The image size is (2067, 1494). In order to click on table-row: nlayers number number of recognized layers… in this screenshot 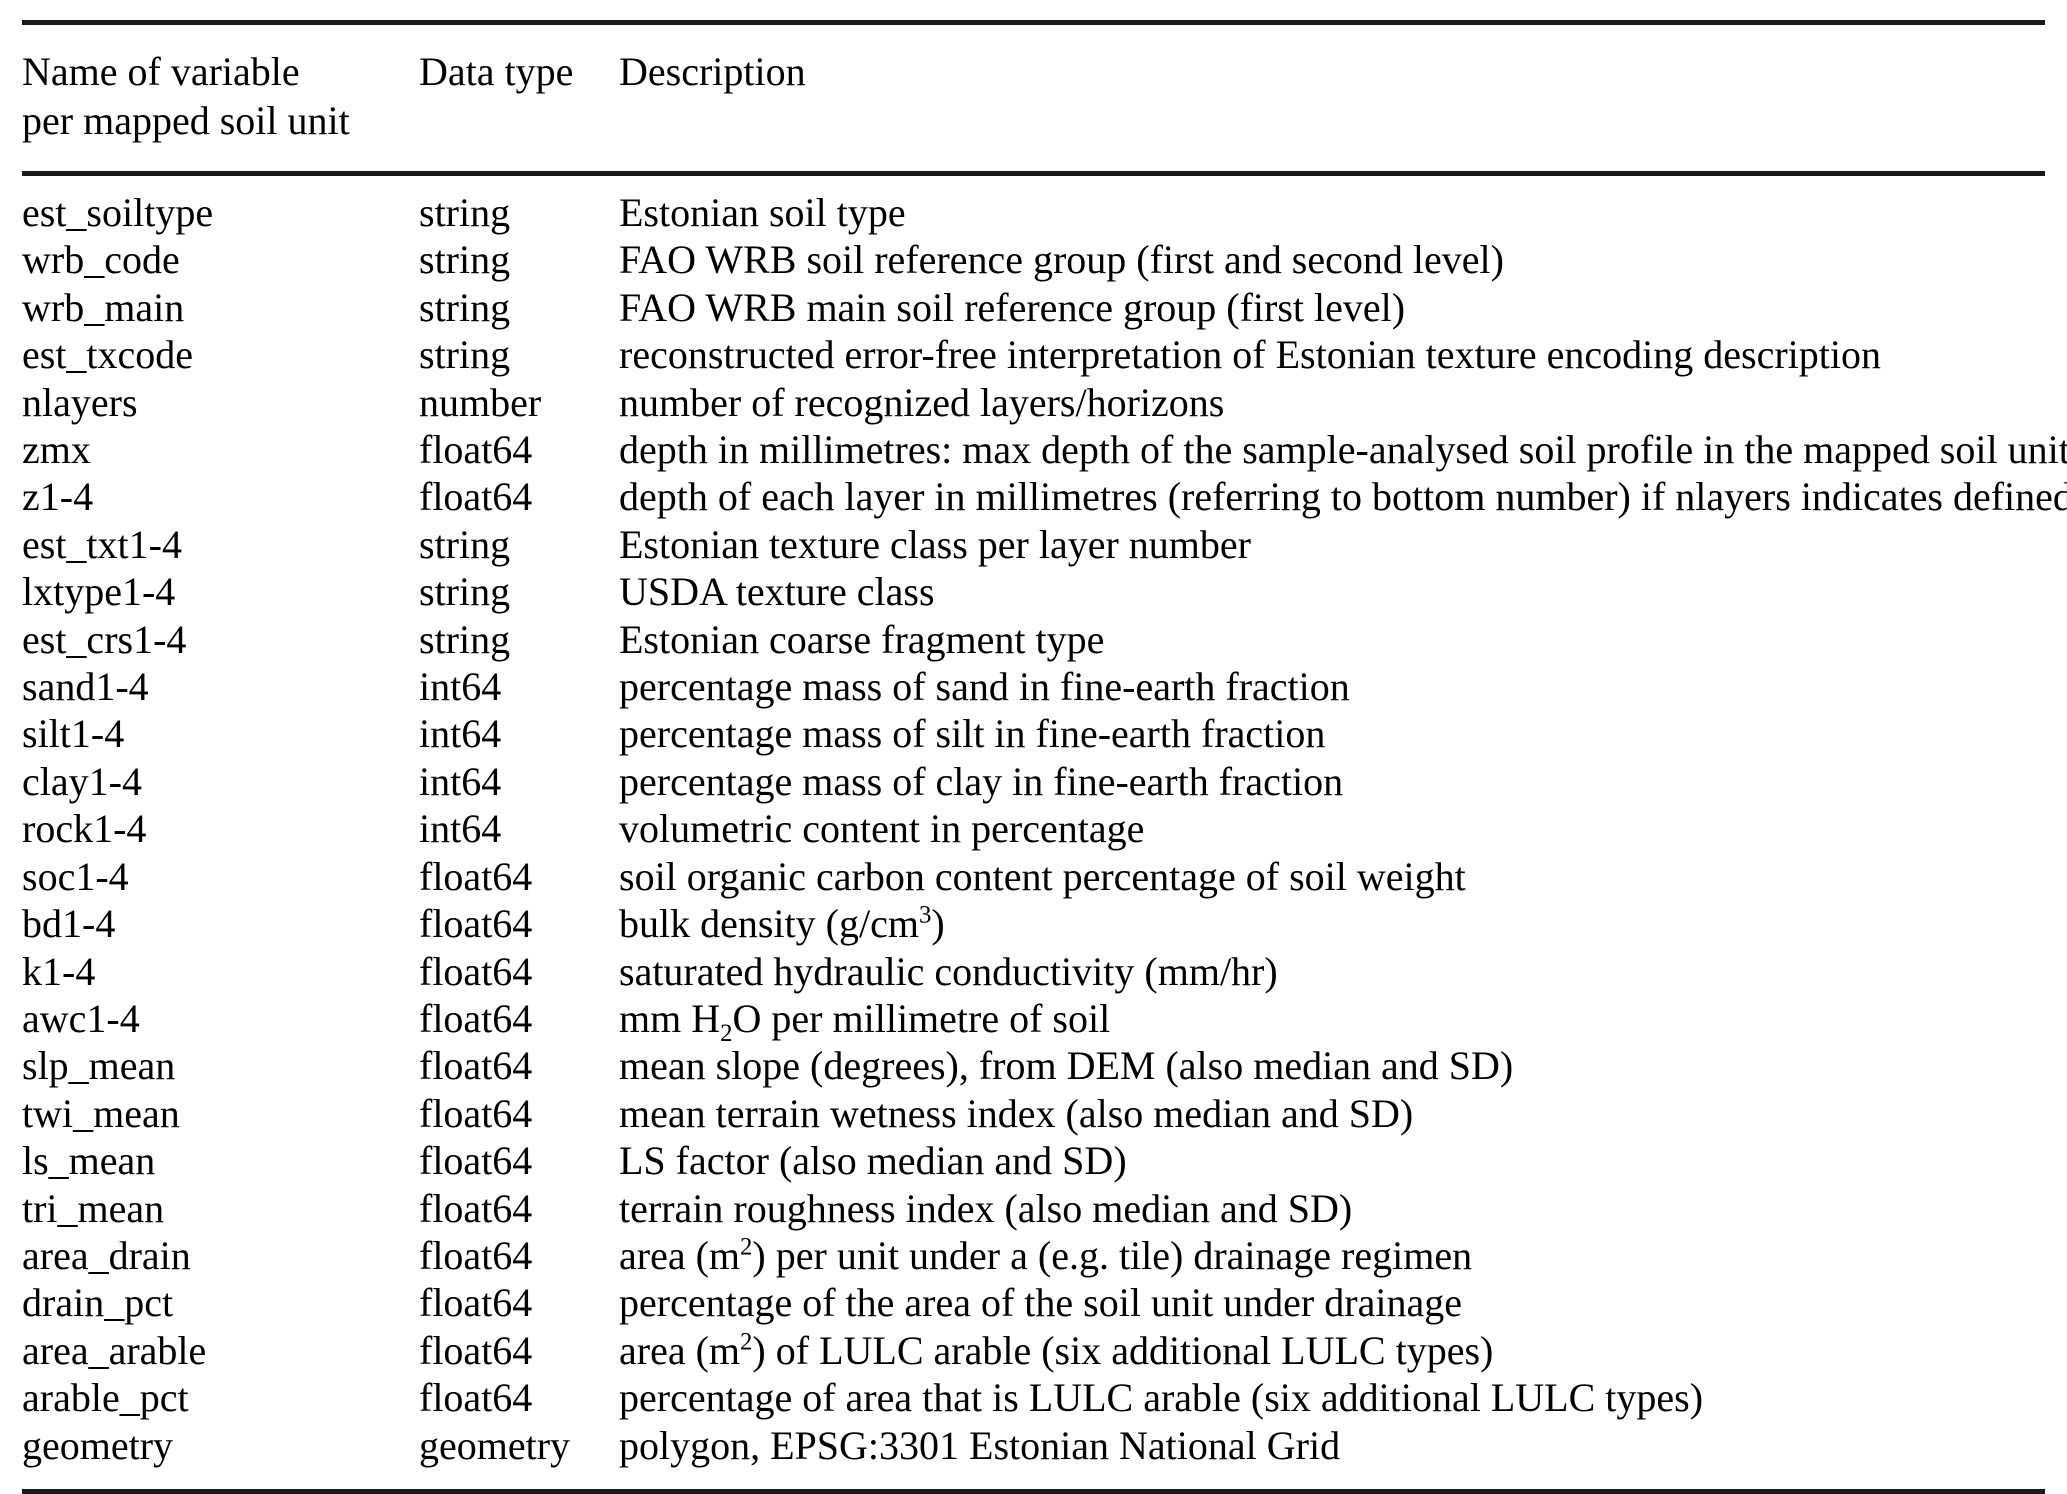, I will do `click(1033, 402)`.